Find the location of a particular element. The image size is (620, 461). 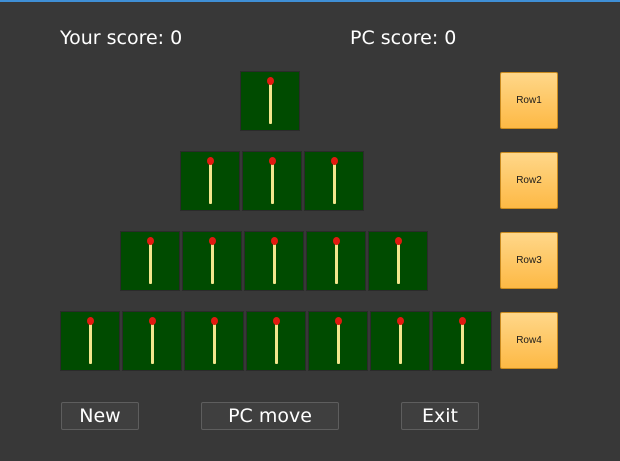

row2-button: Row2 is located at coordinates (529, 180).